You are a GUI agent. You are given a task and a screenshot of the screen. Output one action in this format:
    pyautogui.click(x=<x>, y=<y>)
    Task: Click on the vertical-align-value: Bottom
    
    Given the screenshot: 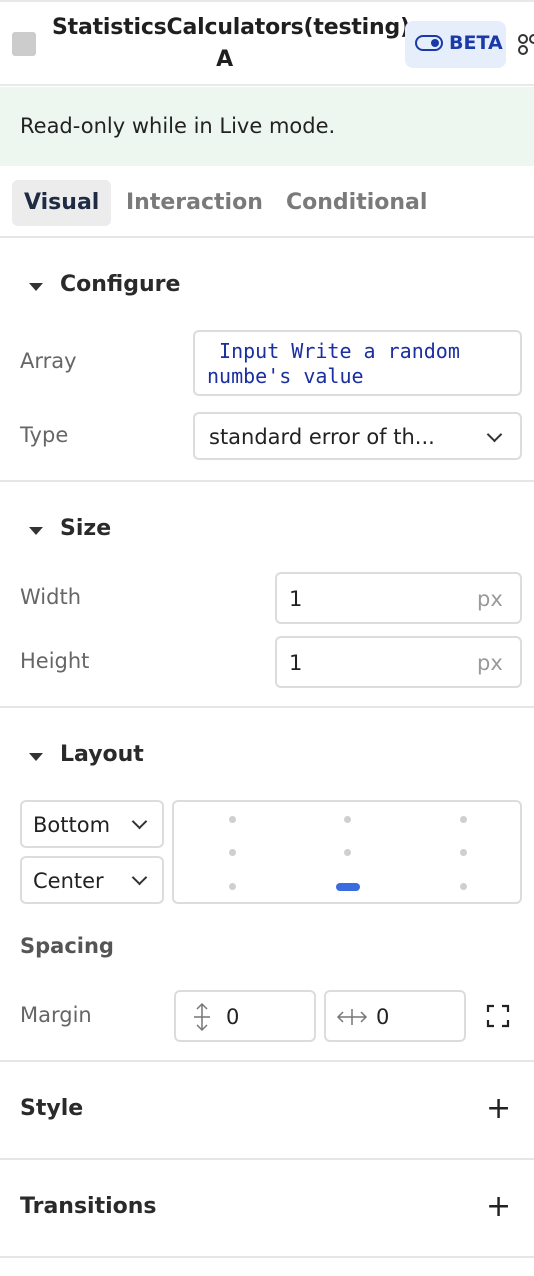 What is the action you would take?
    pyautogui.click(x=72, y=825)
    